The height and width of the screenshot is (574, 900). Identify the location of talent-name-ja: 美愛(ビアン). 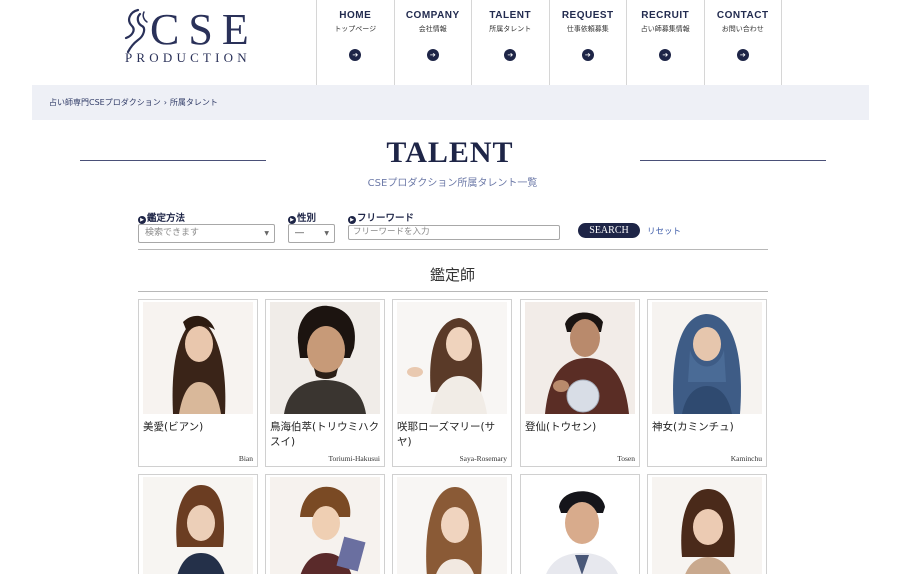
(173, 427).